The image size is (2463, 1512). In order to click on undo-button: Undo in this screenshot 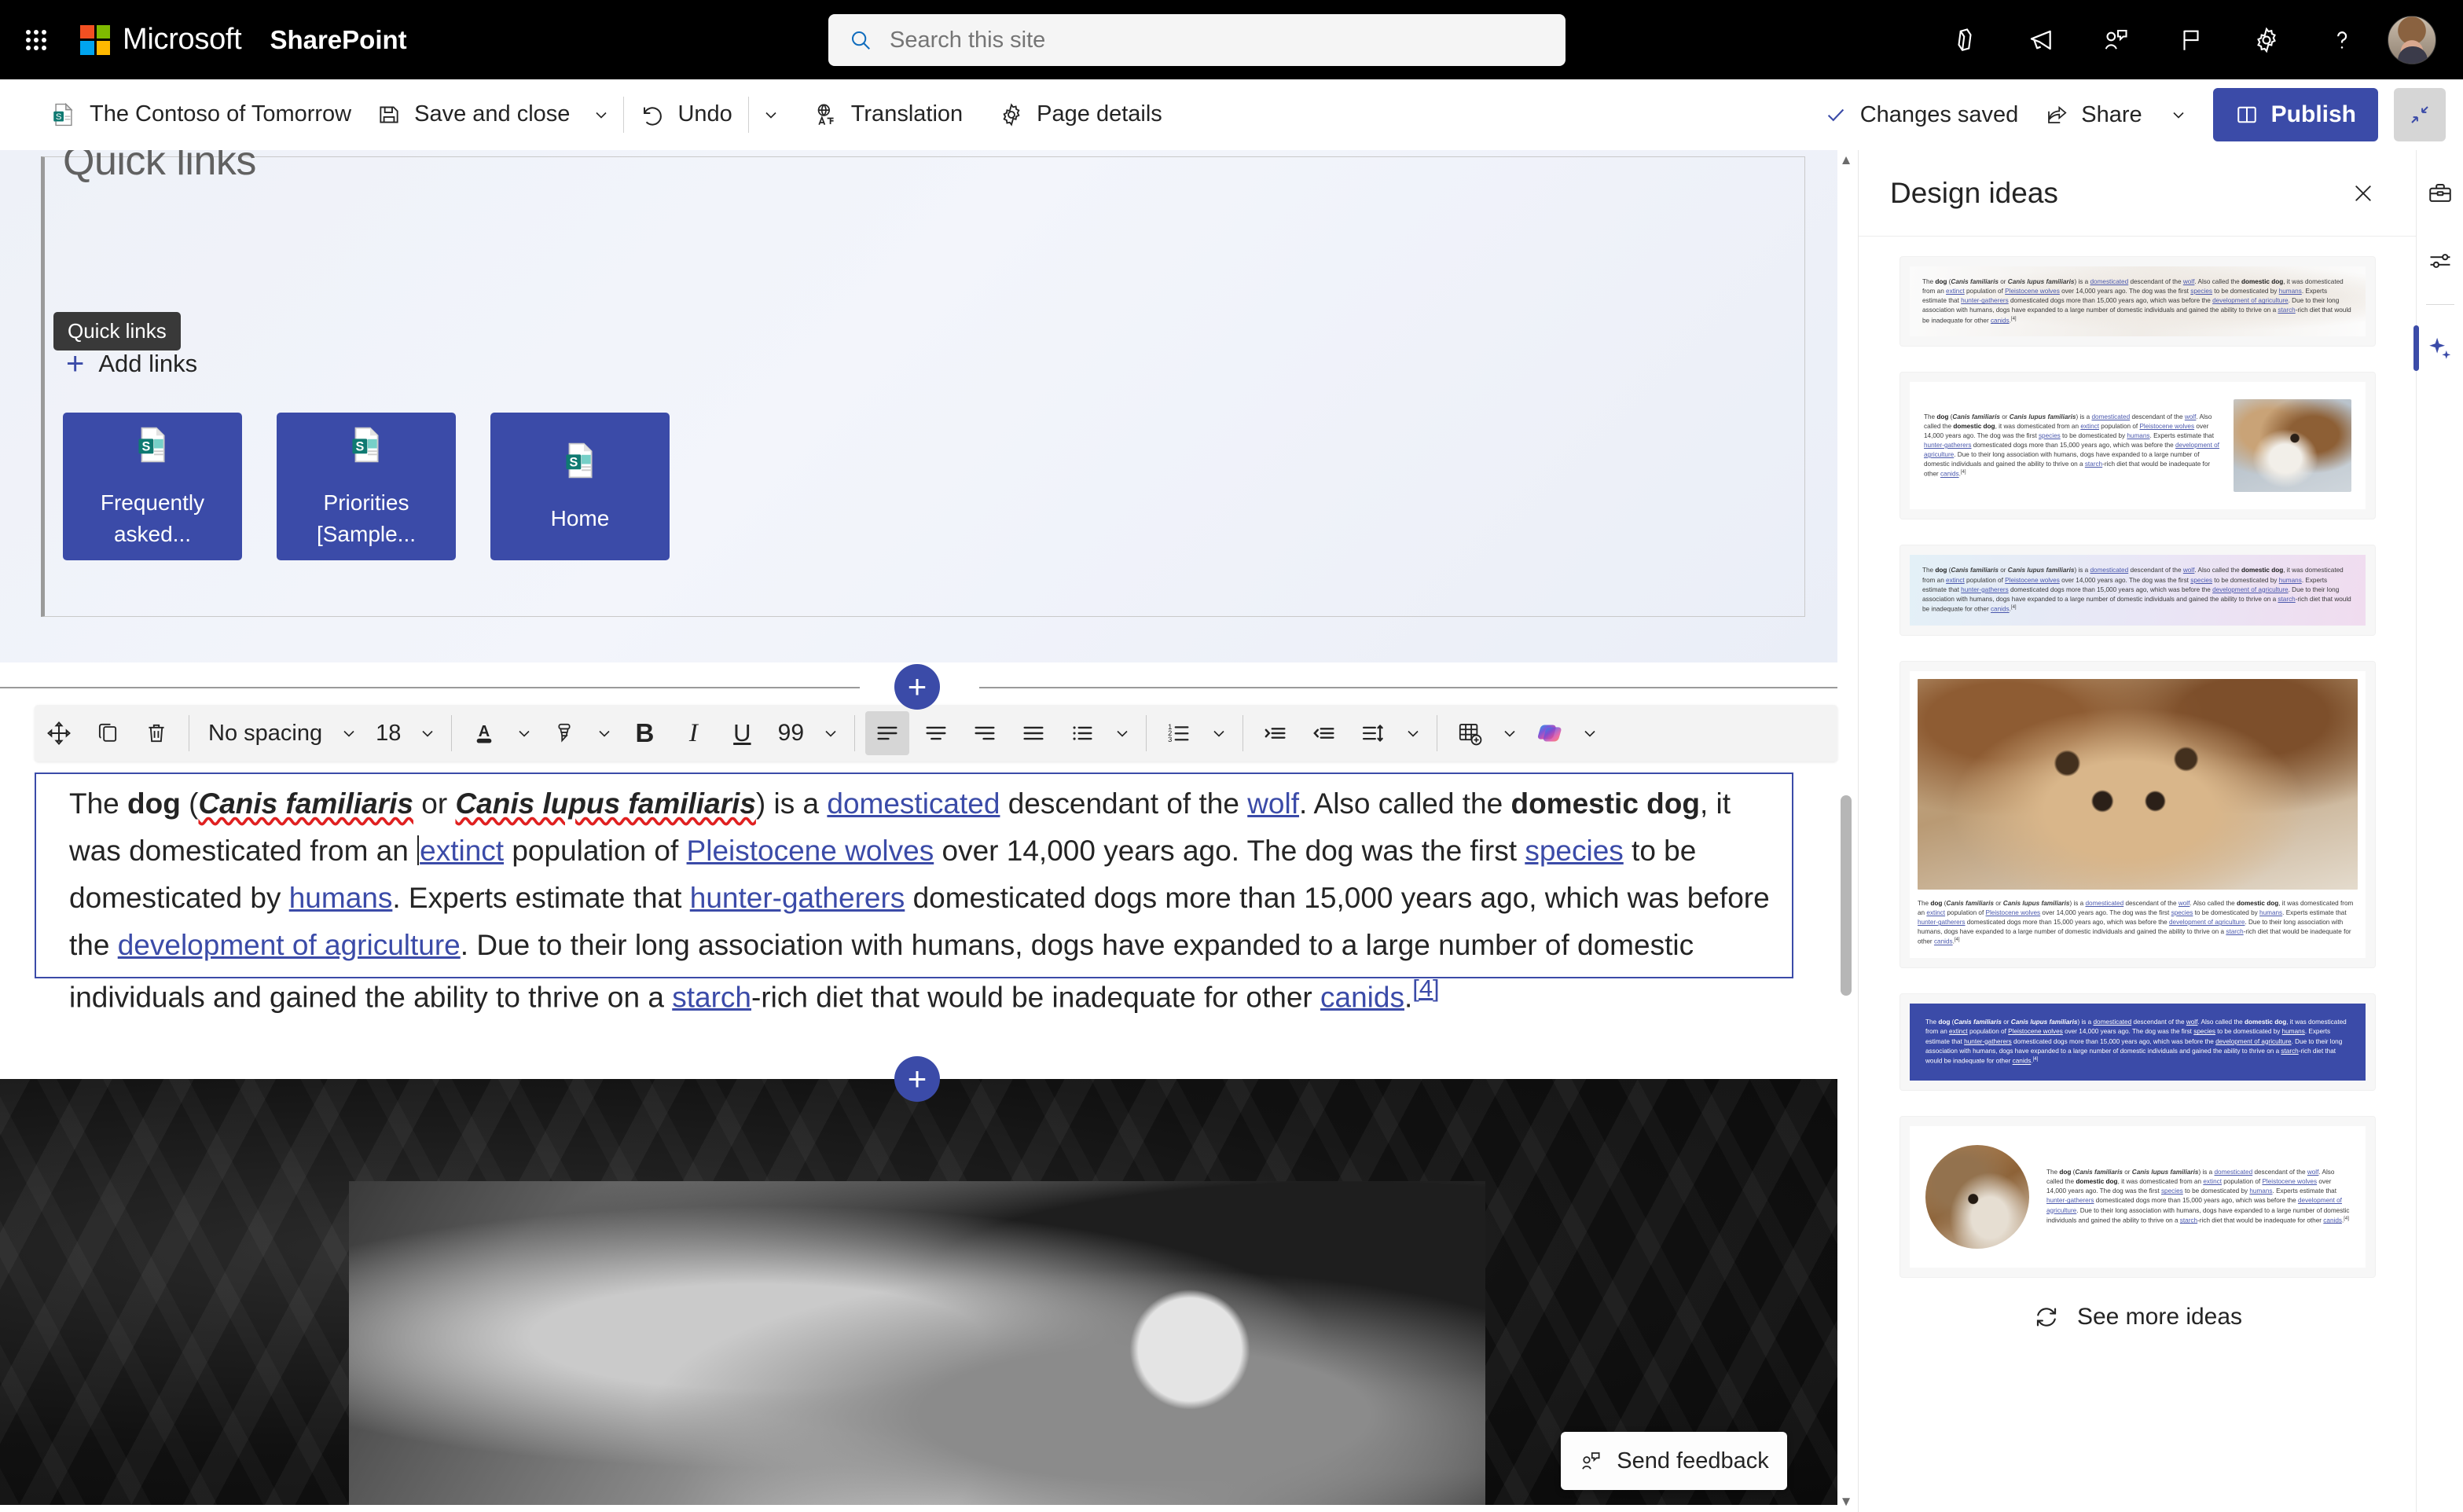, I will do `click(685, 115)`.